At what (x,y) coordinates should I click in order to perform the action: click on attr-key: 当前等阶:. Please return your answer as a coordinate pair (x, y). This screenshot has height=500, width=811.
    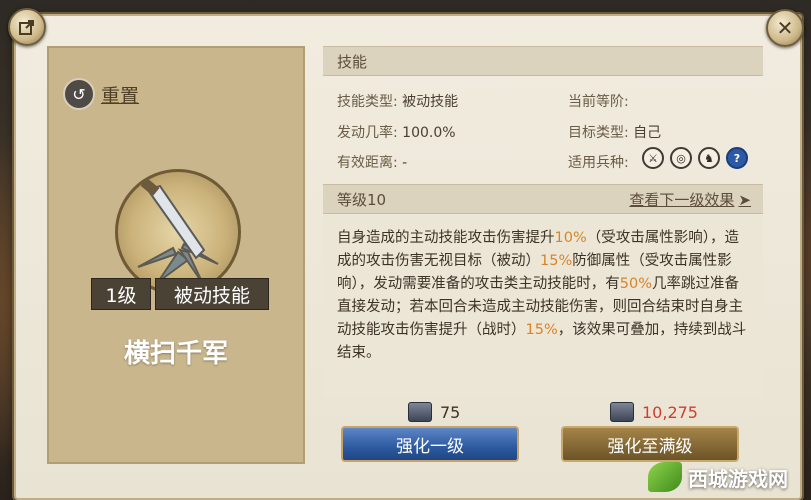
    Looking at the image, I should click on (598, 102).